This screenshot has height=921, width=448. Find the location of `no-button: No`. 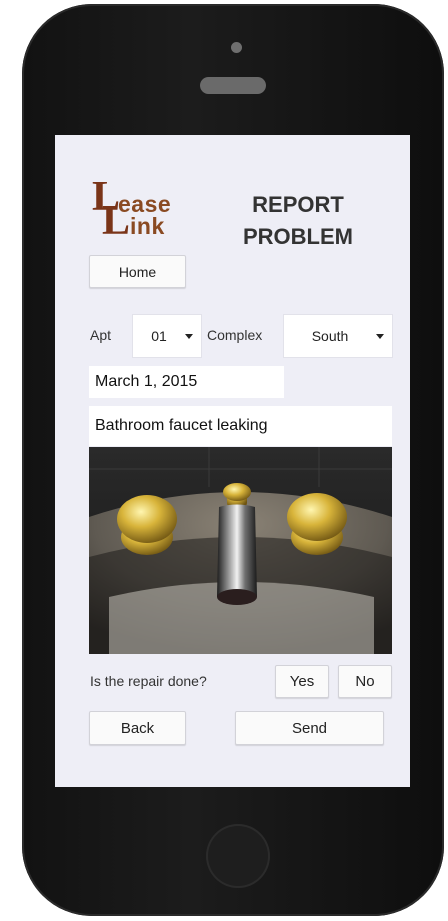

no-button: No is located at coordinates (365, 681).